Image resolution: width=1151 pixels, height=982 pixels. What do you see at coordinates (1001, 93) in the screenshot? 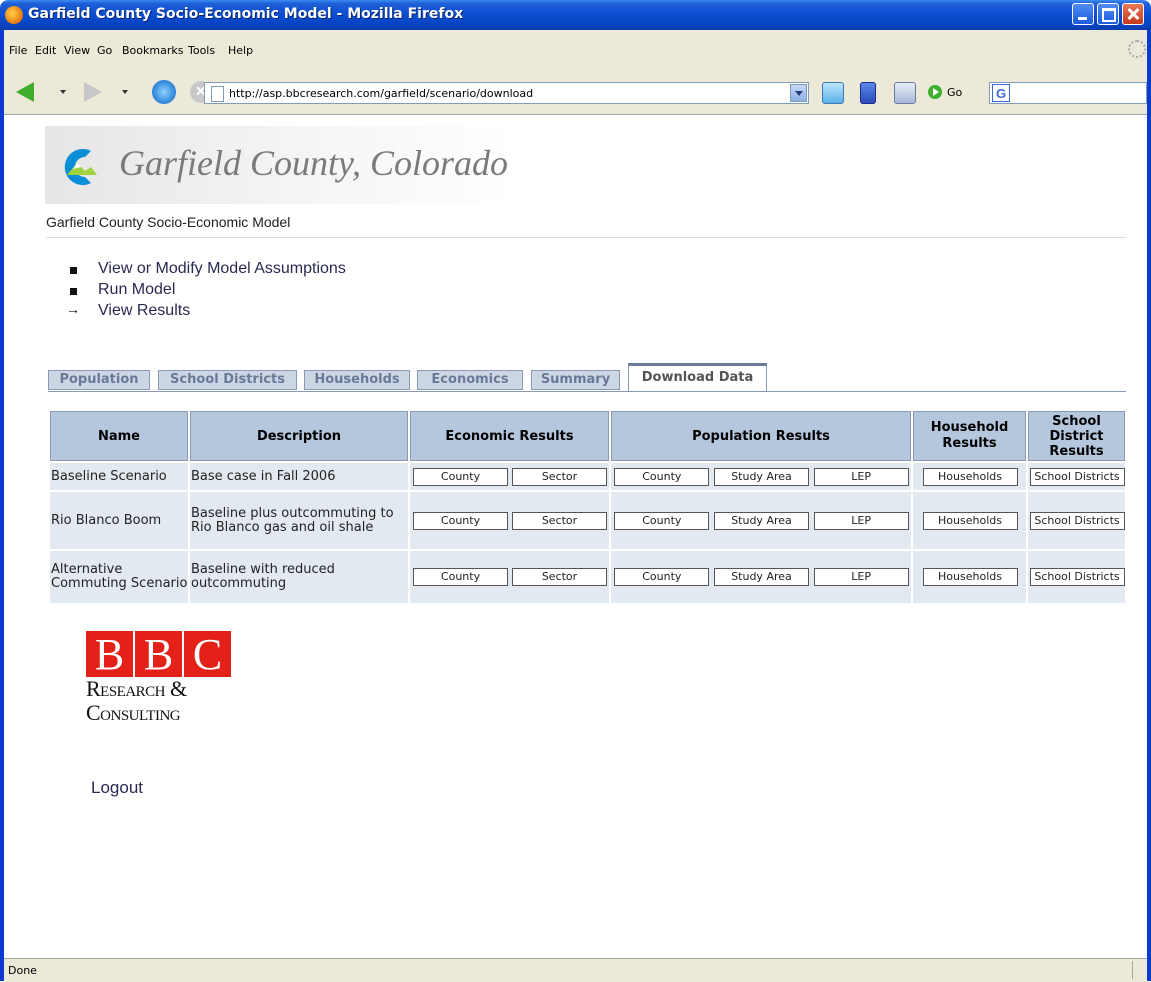
I see `google-search-icon: G` at bounding box center [1001, 93].